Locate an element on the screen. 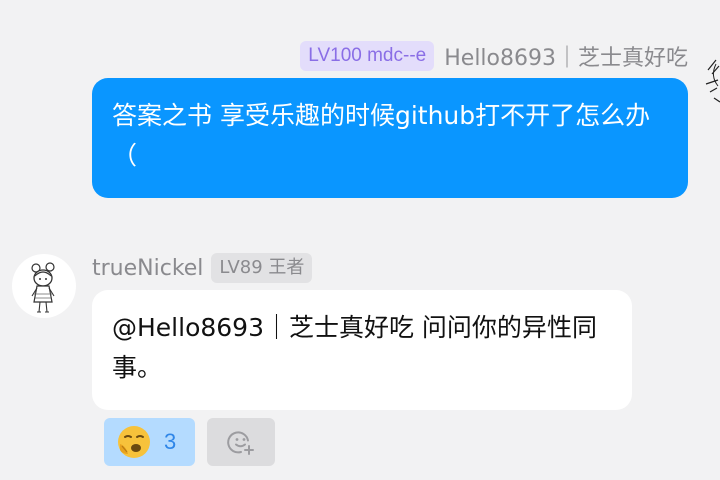 Image resolution: width=720 pixels, height=480 pixels. reaction-count: 3 is located at coordinates (170, 441).